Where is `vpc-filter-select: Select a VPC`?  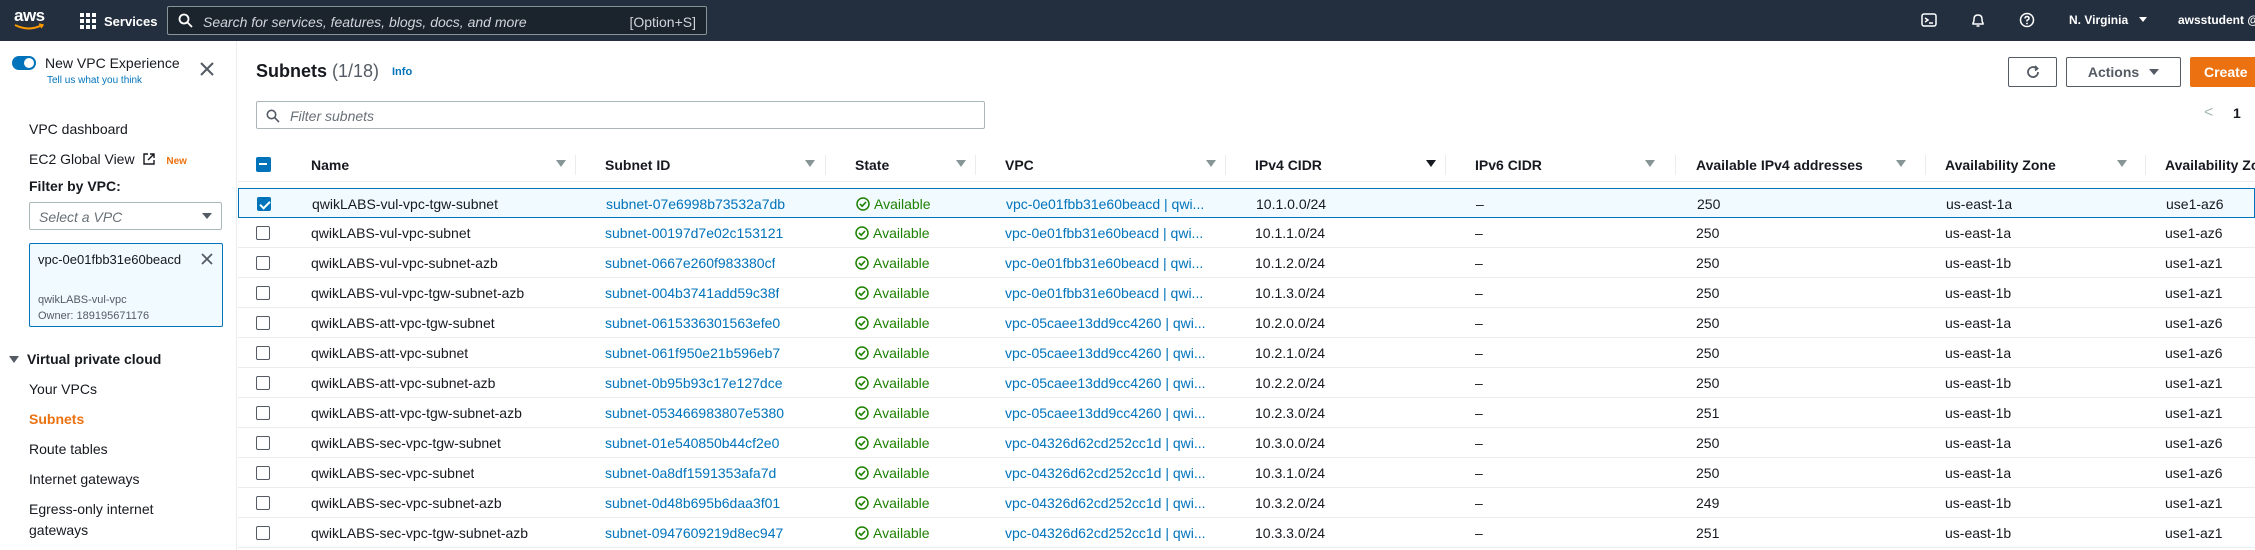 vpc-filter-select: Select a VPC is located at coordinates (125, 216).